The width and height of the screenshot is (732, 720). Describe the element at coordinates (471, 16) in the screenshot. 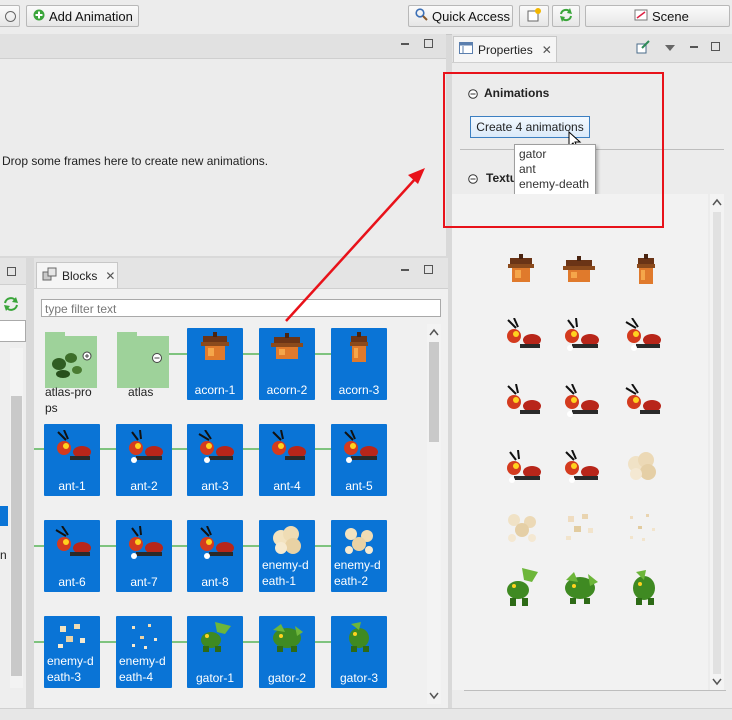

I see `quick-access-label: Quick Access` at that location.